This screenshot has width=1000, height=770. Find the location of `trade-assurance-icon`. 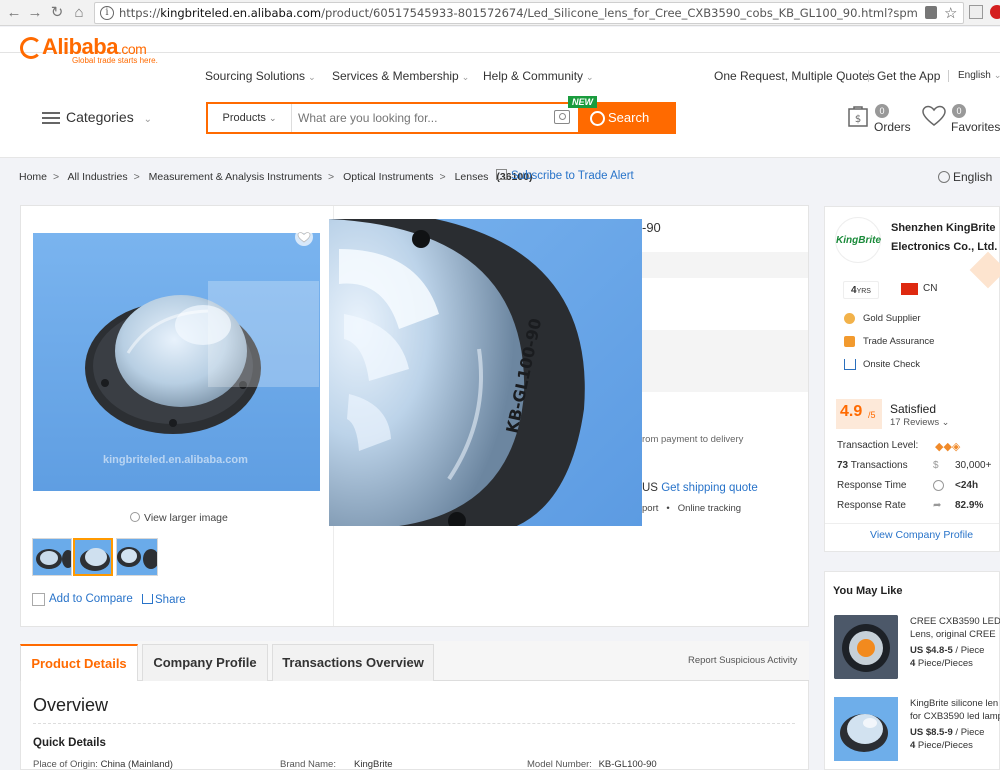

trade-assurance-icon is located at coordinates (849, 341).